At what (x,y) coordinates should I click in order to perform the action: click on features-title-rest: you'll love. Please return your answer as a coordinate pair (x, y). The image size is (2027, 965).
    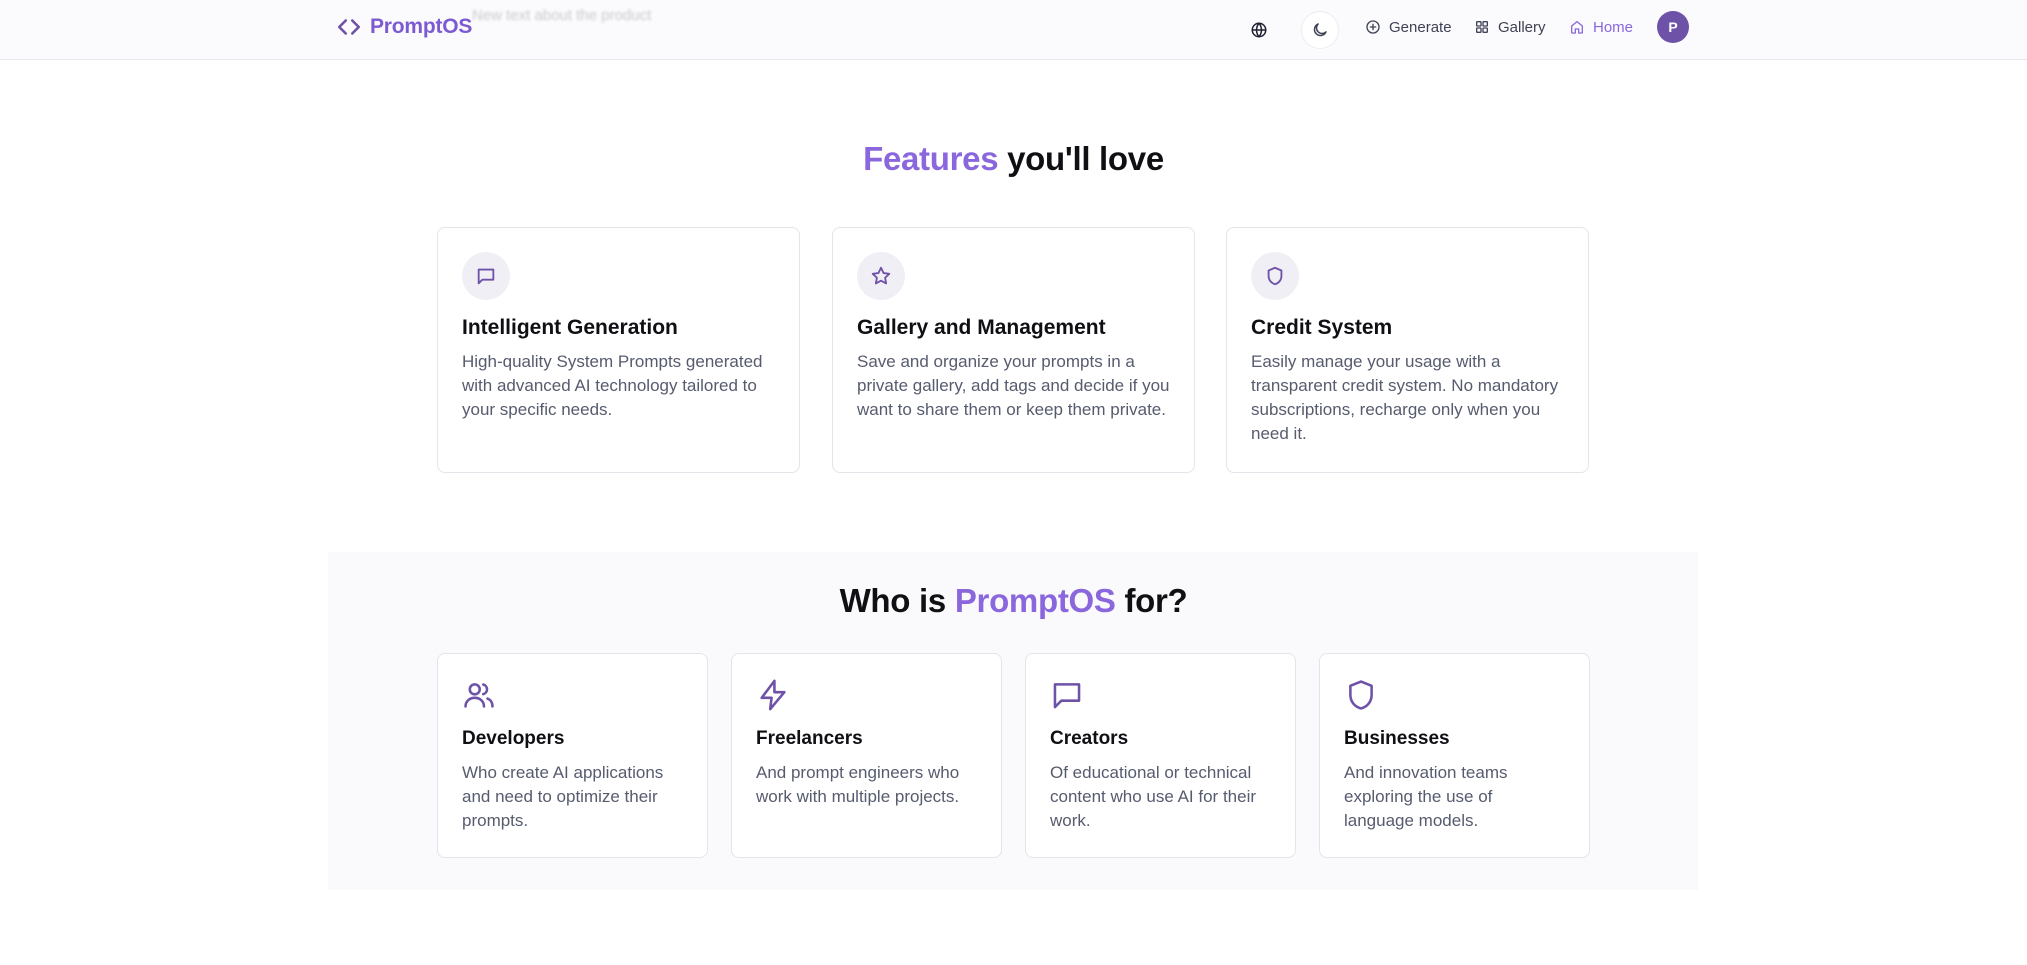
    Looking at the image, I should click on (1081, 158).